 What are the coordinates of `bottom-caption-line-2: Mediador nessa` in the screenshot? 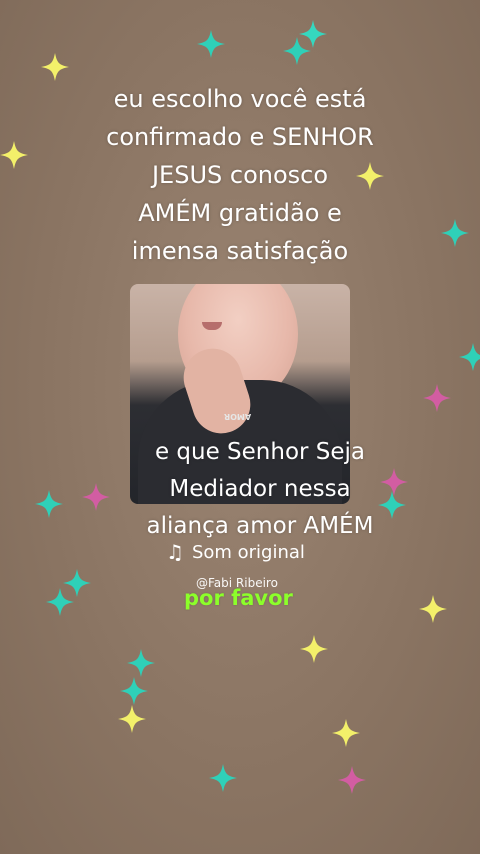 It's located at (260, 489).